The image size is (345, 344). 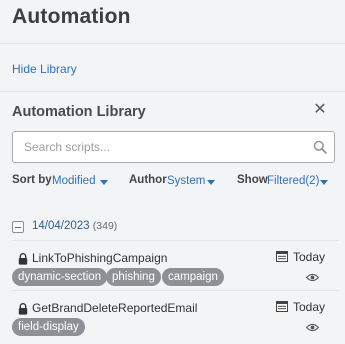 What do you see at coordinates (79, 112) in the screenshot?
I see `library-title: Automation Library` at bounding box center [79, 112].